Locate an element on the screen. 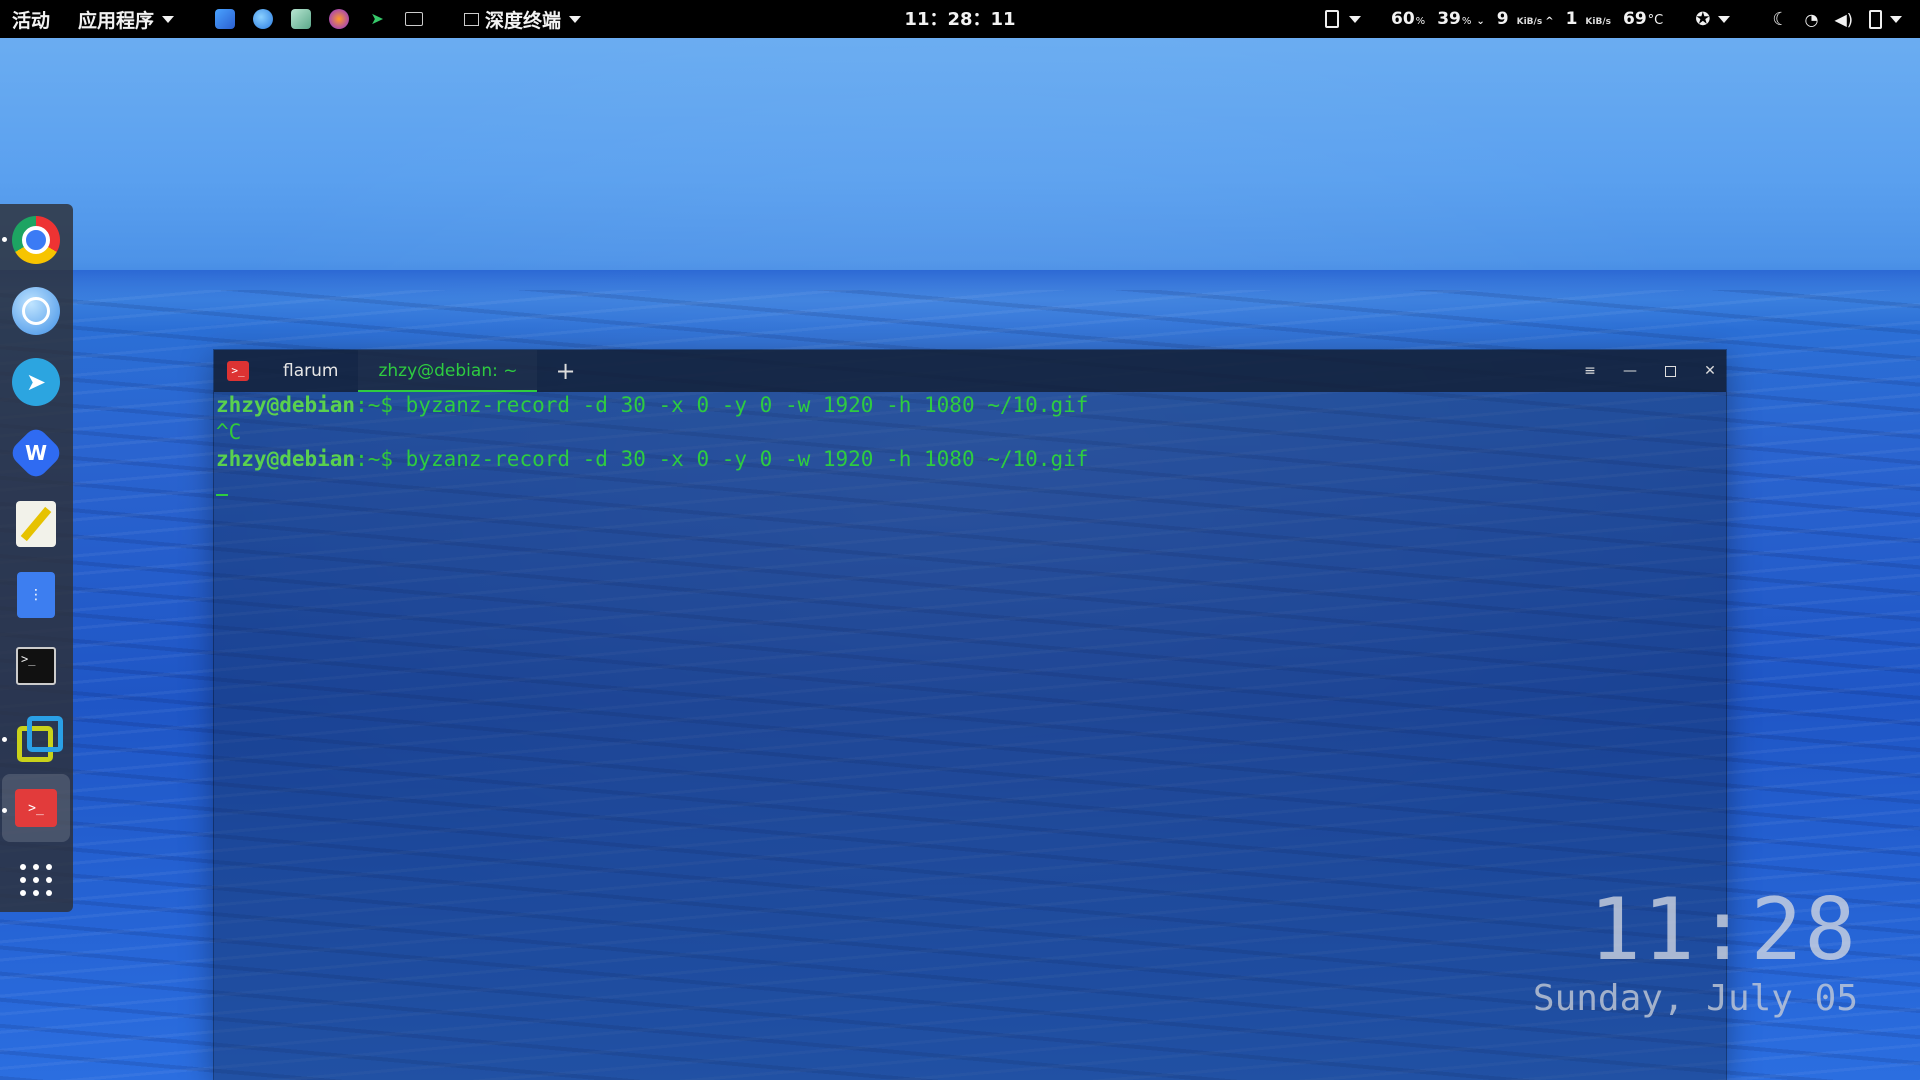  tab-label: zhzy@debian: ~ is located at coordinates (448, 371).